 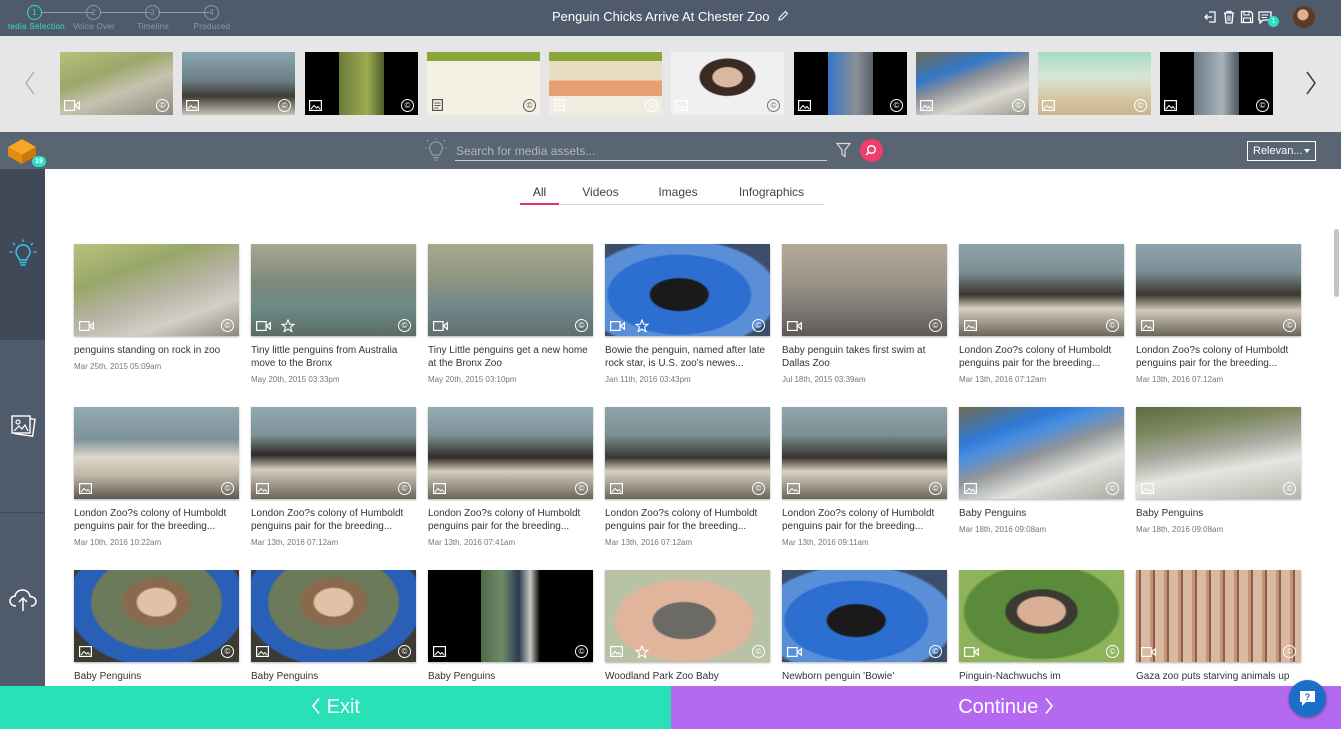 What do you see at coordinates (1336, 263) in the screenshot?
I see `scrollbar` at bounding box center [1336, 263].